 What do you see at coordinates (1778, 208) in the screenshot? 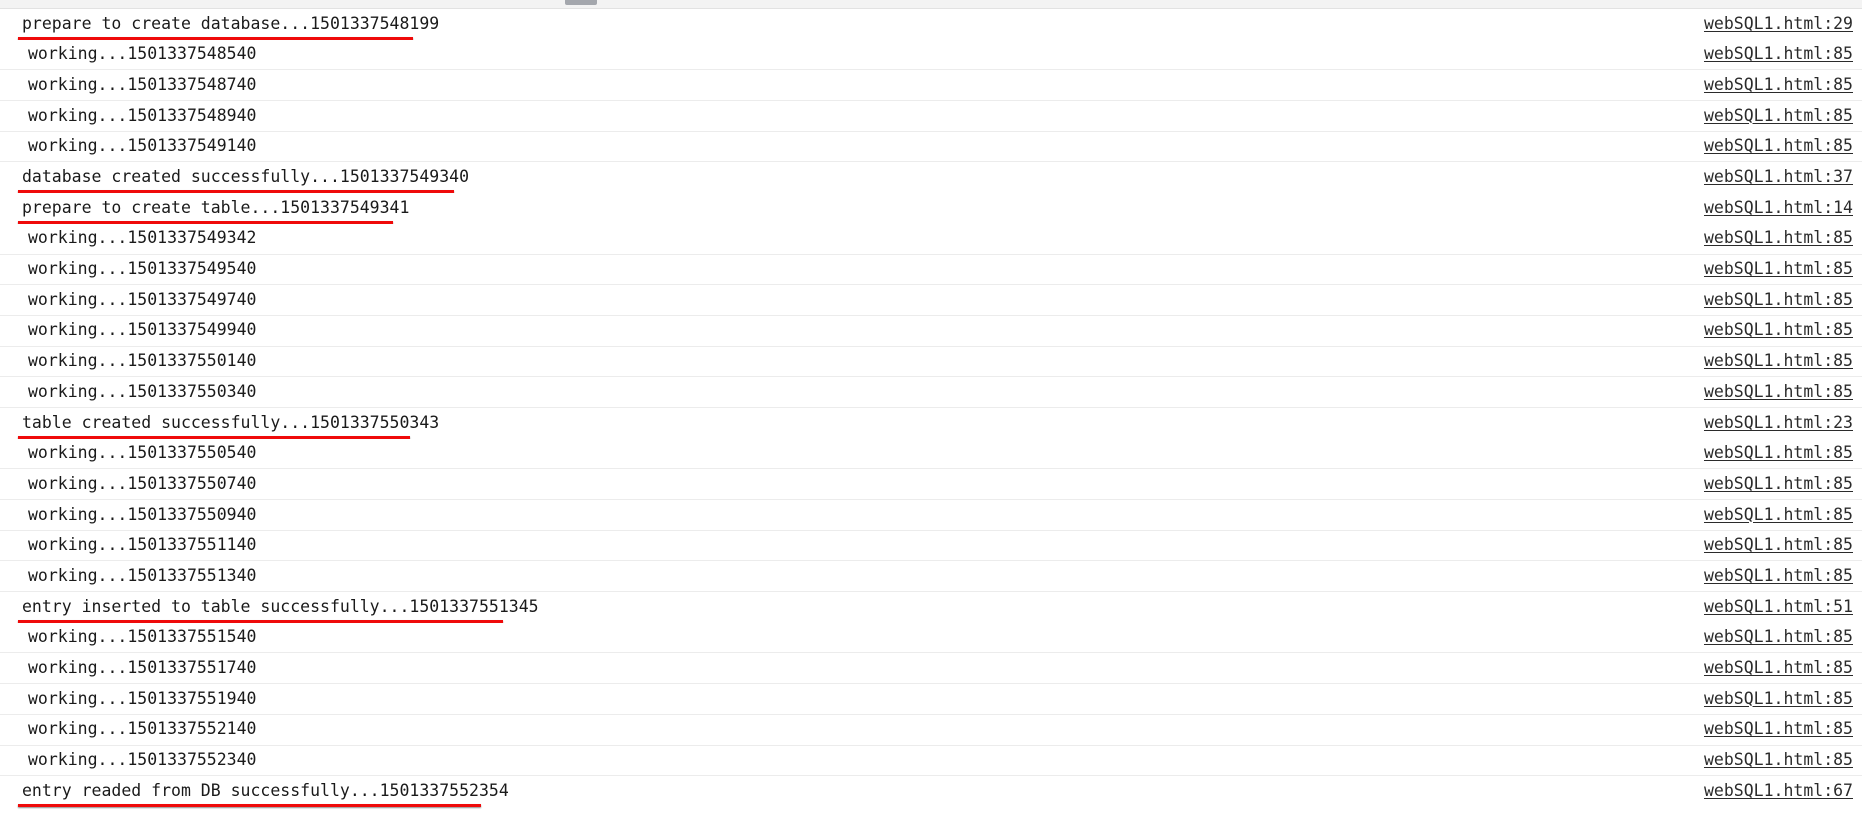
I see `console-source-link: webSQL1.html:14` at bounding box center [1778, 208].